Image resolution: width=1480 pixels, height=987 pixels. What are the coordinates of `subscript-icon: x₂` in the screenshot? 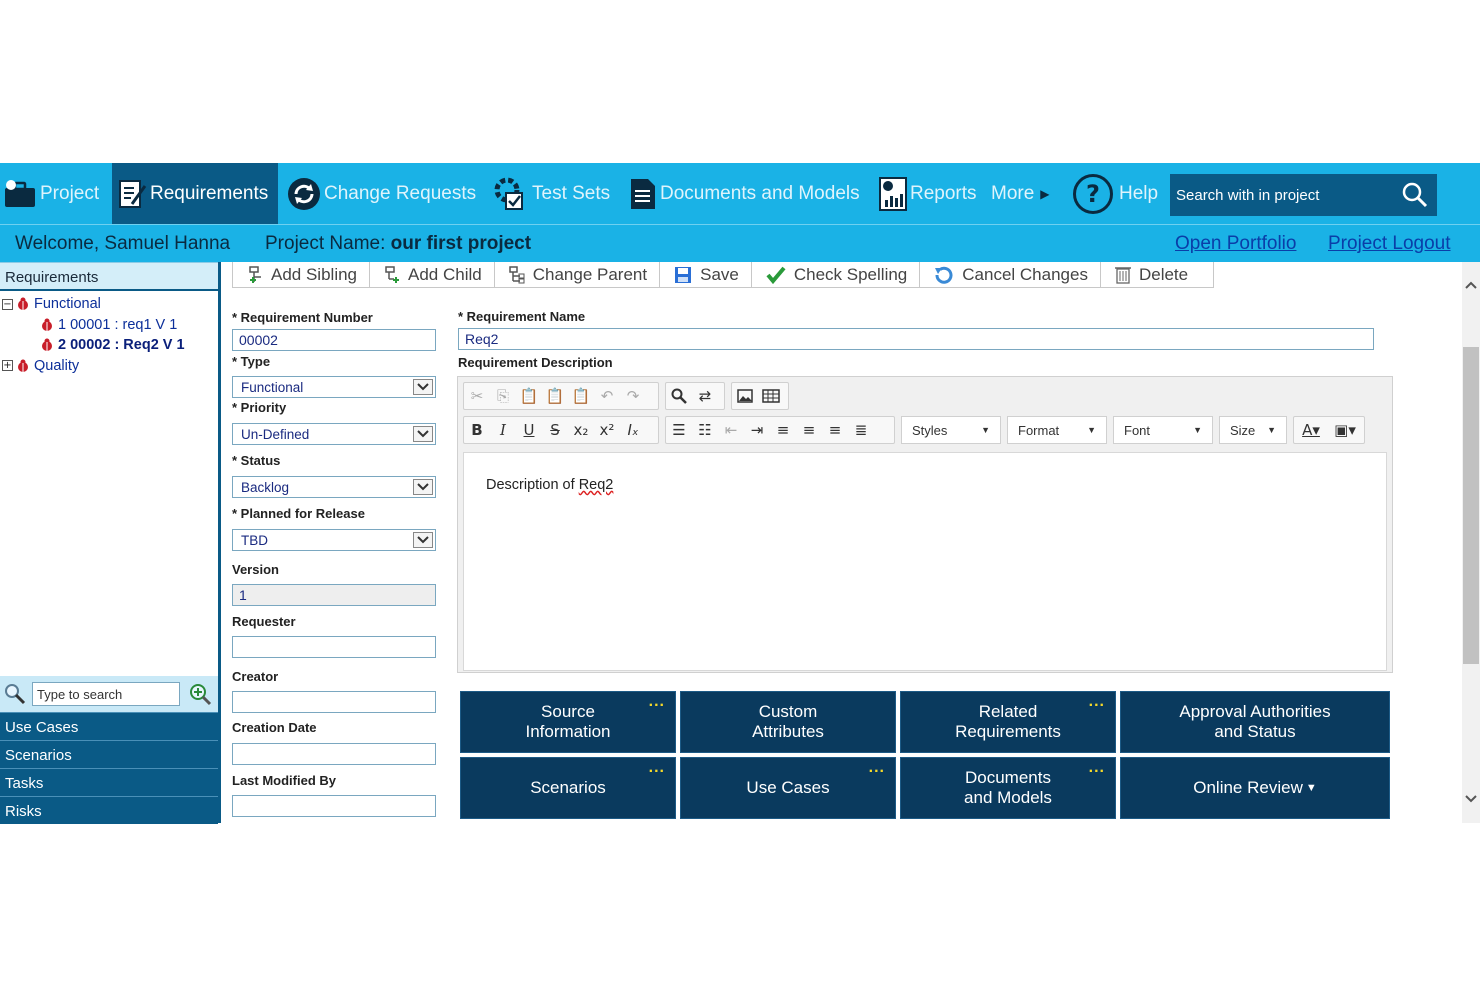 It's located at (581, 430).